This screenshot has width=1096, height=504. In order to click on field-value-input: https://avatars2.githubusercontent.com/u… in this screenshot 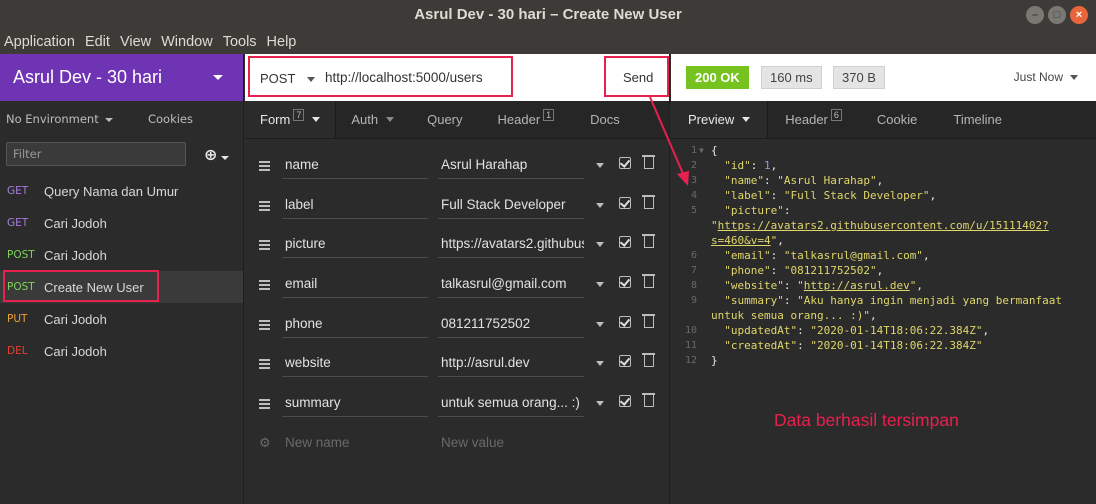, I will do `click(511, 244)`.